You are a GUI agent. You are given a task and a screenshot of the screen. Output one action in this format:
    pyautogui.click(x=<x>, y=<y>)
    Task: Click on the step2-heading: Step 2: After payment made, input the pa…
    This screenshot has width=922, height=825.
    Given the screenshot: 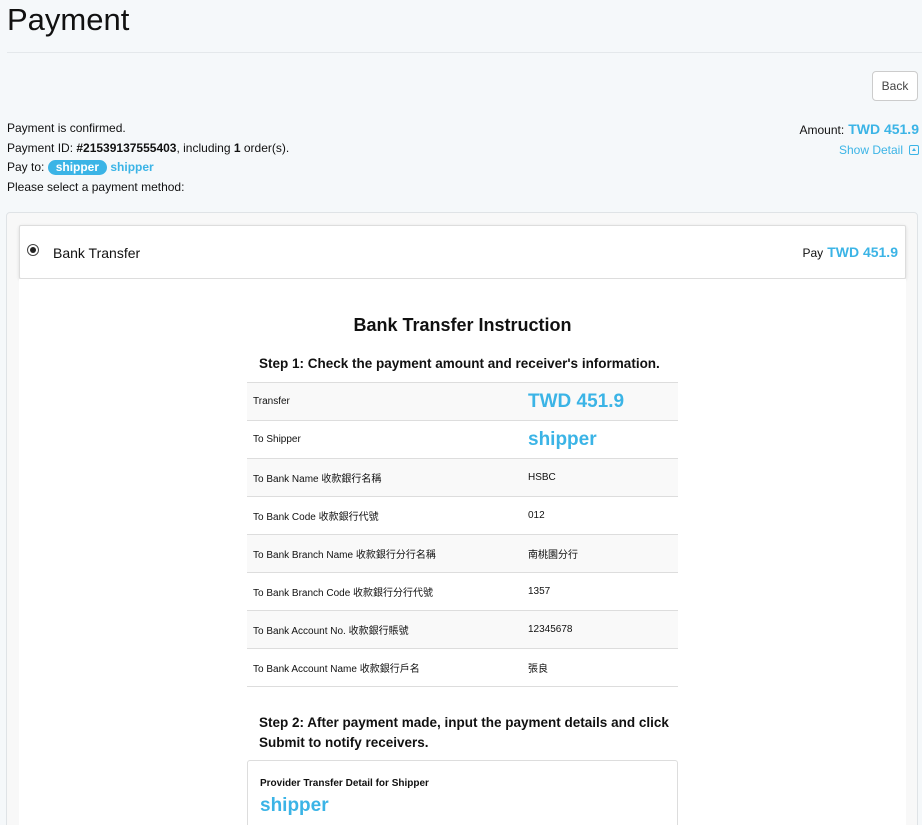 What is the action you would take?
    pyautogui.click(x=464, y=732)
    